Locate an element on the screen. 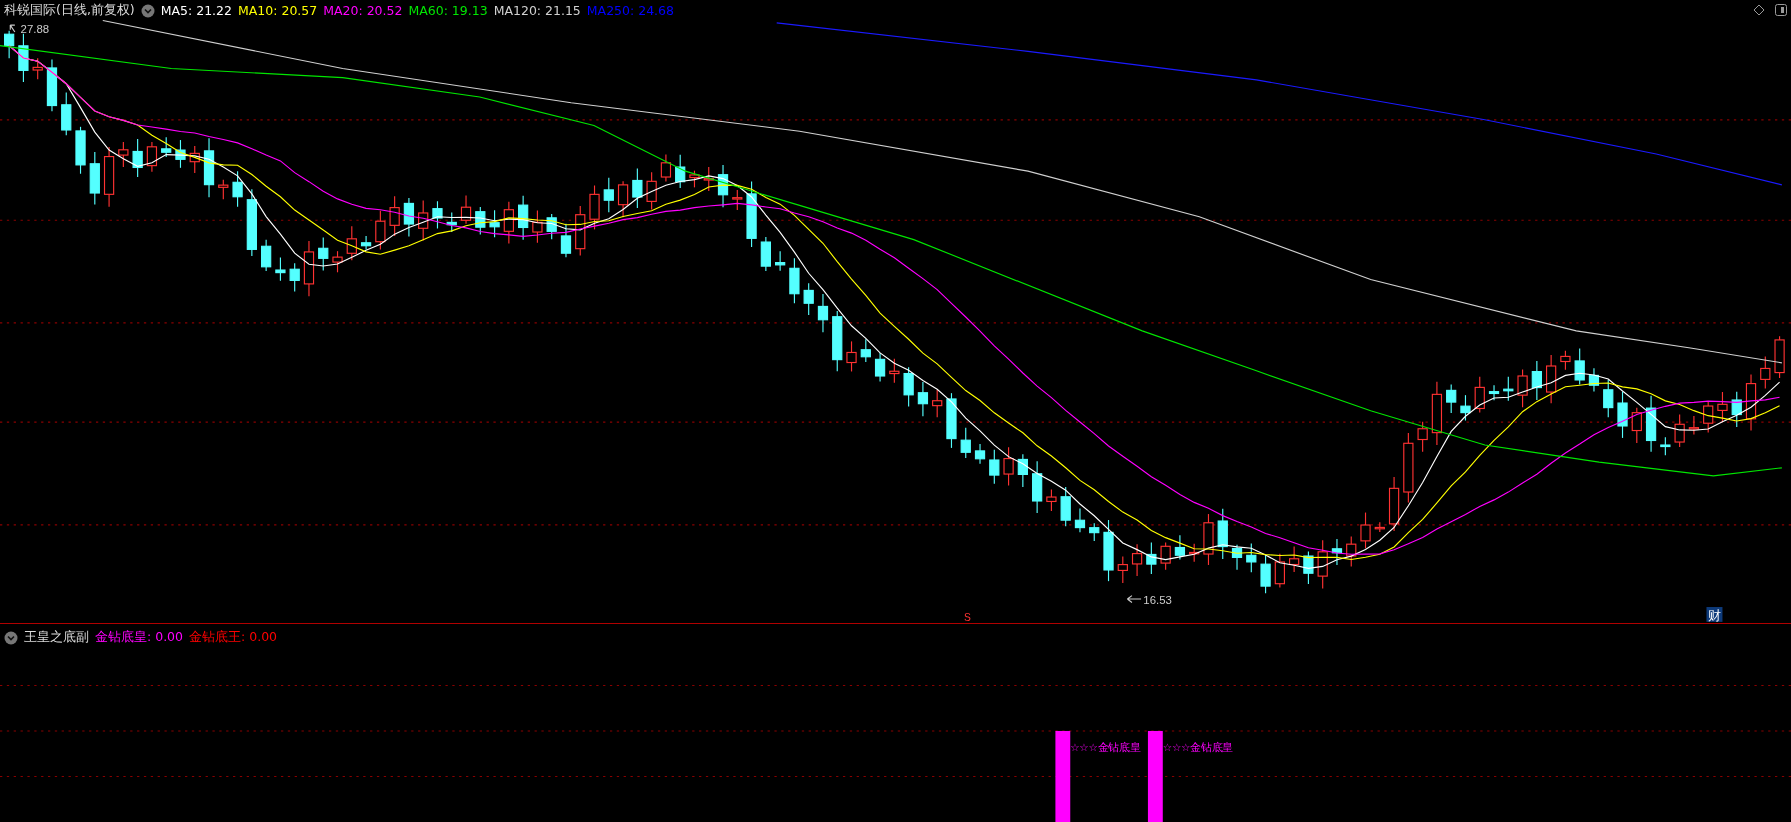  indicator-value: MA10: 20.57 is located at coordinates (278, 10).